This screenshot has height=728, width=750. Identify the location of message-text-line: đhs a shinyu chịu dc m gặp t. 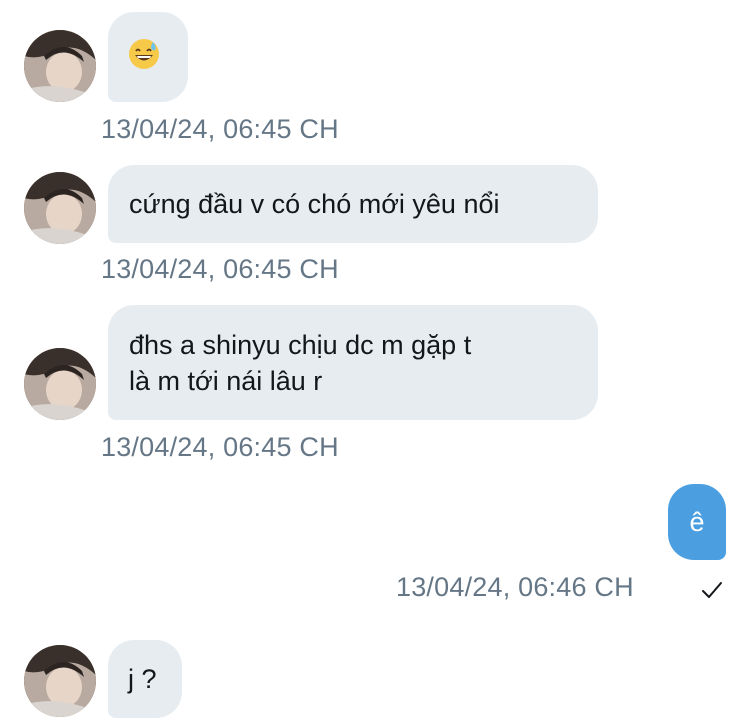
(300, 345).